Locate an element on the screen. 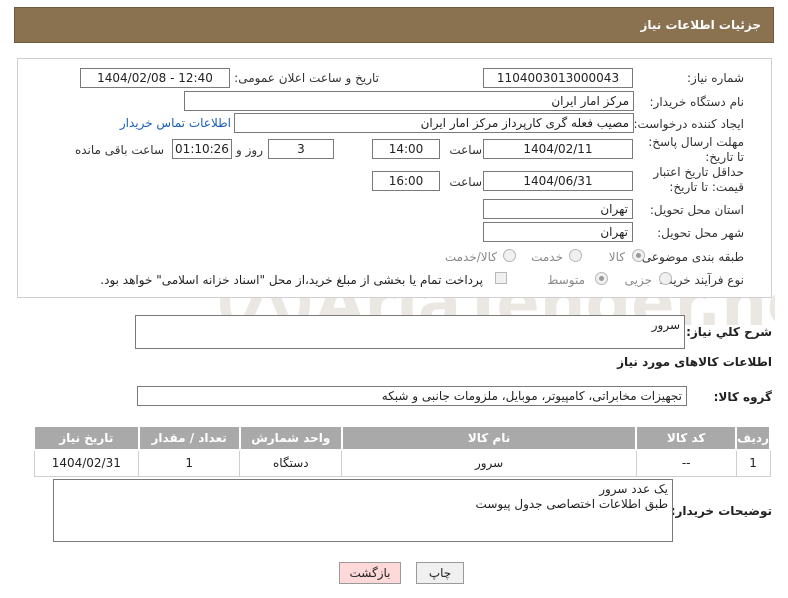 Image resolution: width=788 pixels, height=598 pixels. category-both-radio is located at coordinates (509, 255).